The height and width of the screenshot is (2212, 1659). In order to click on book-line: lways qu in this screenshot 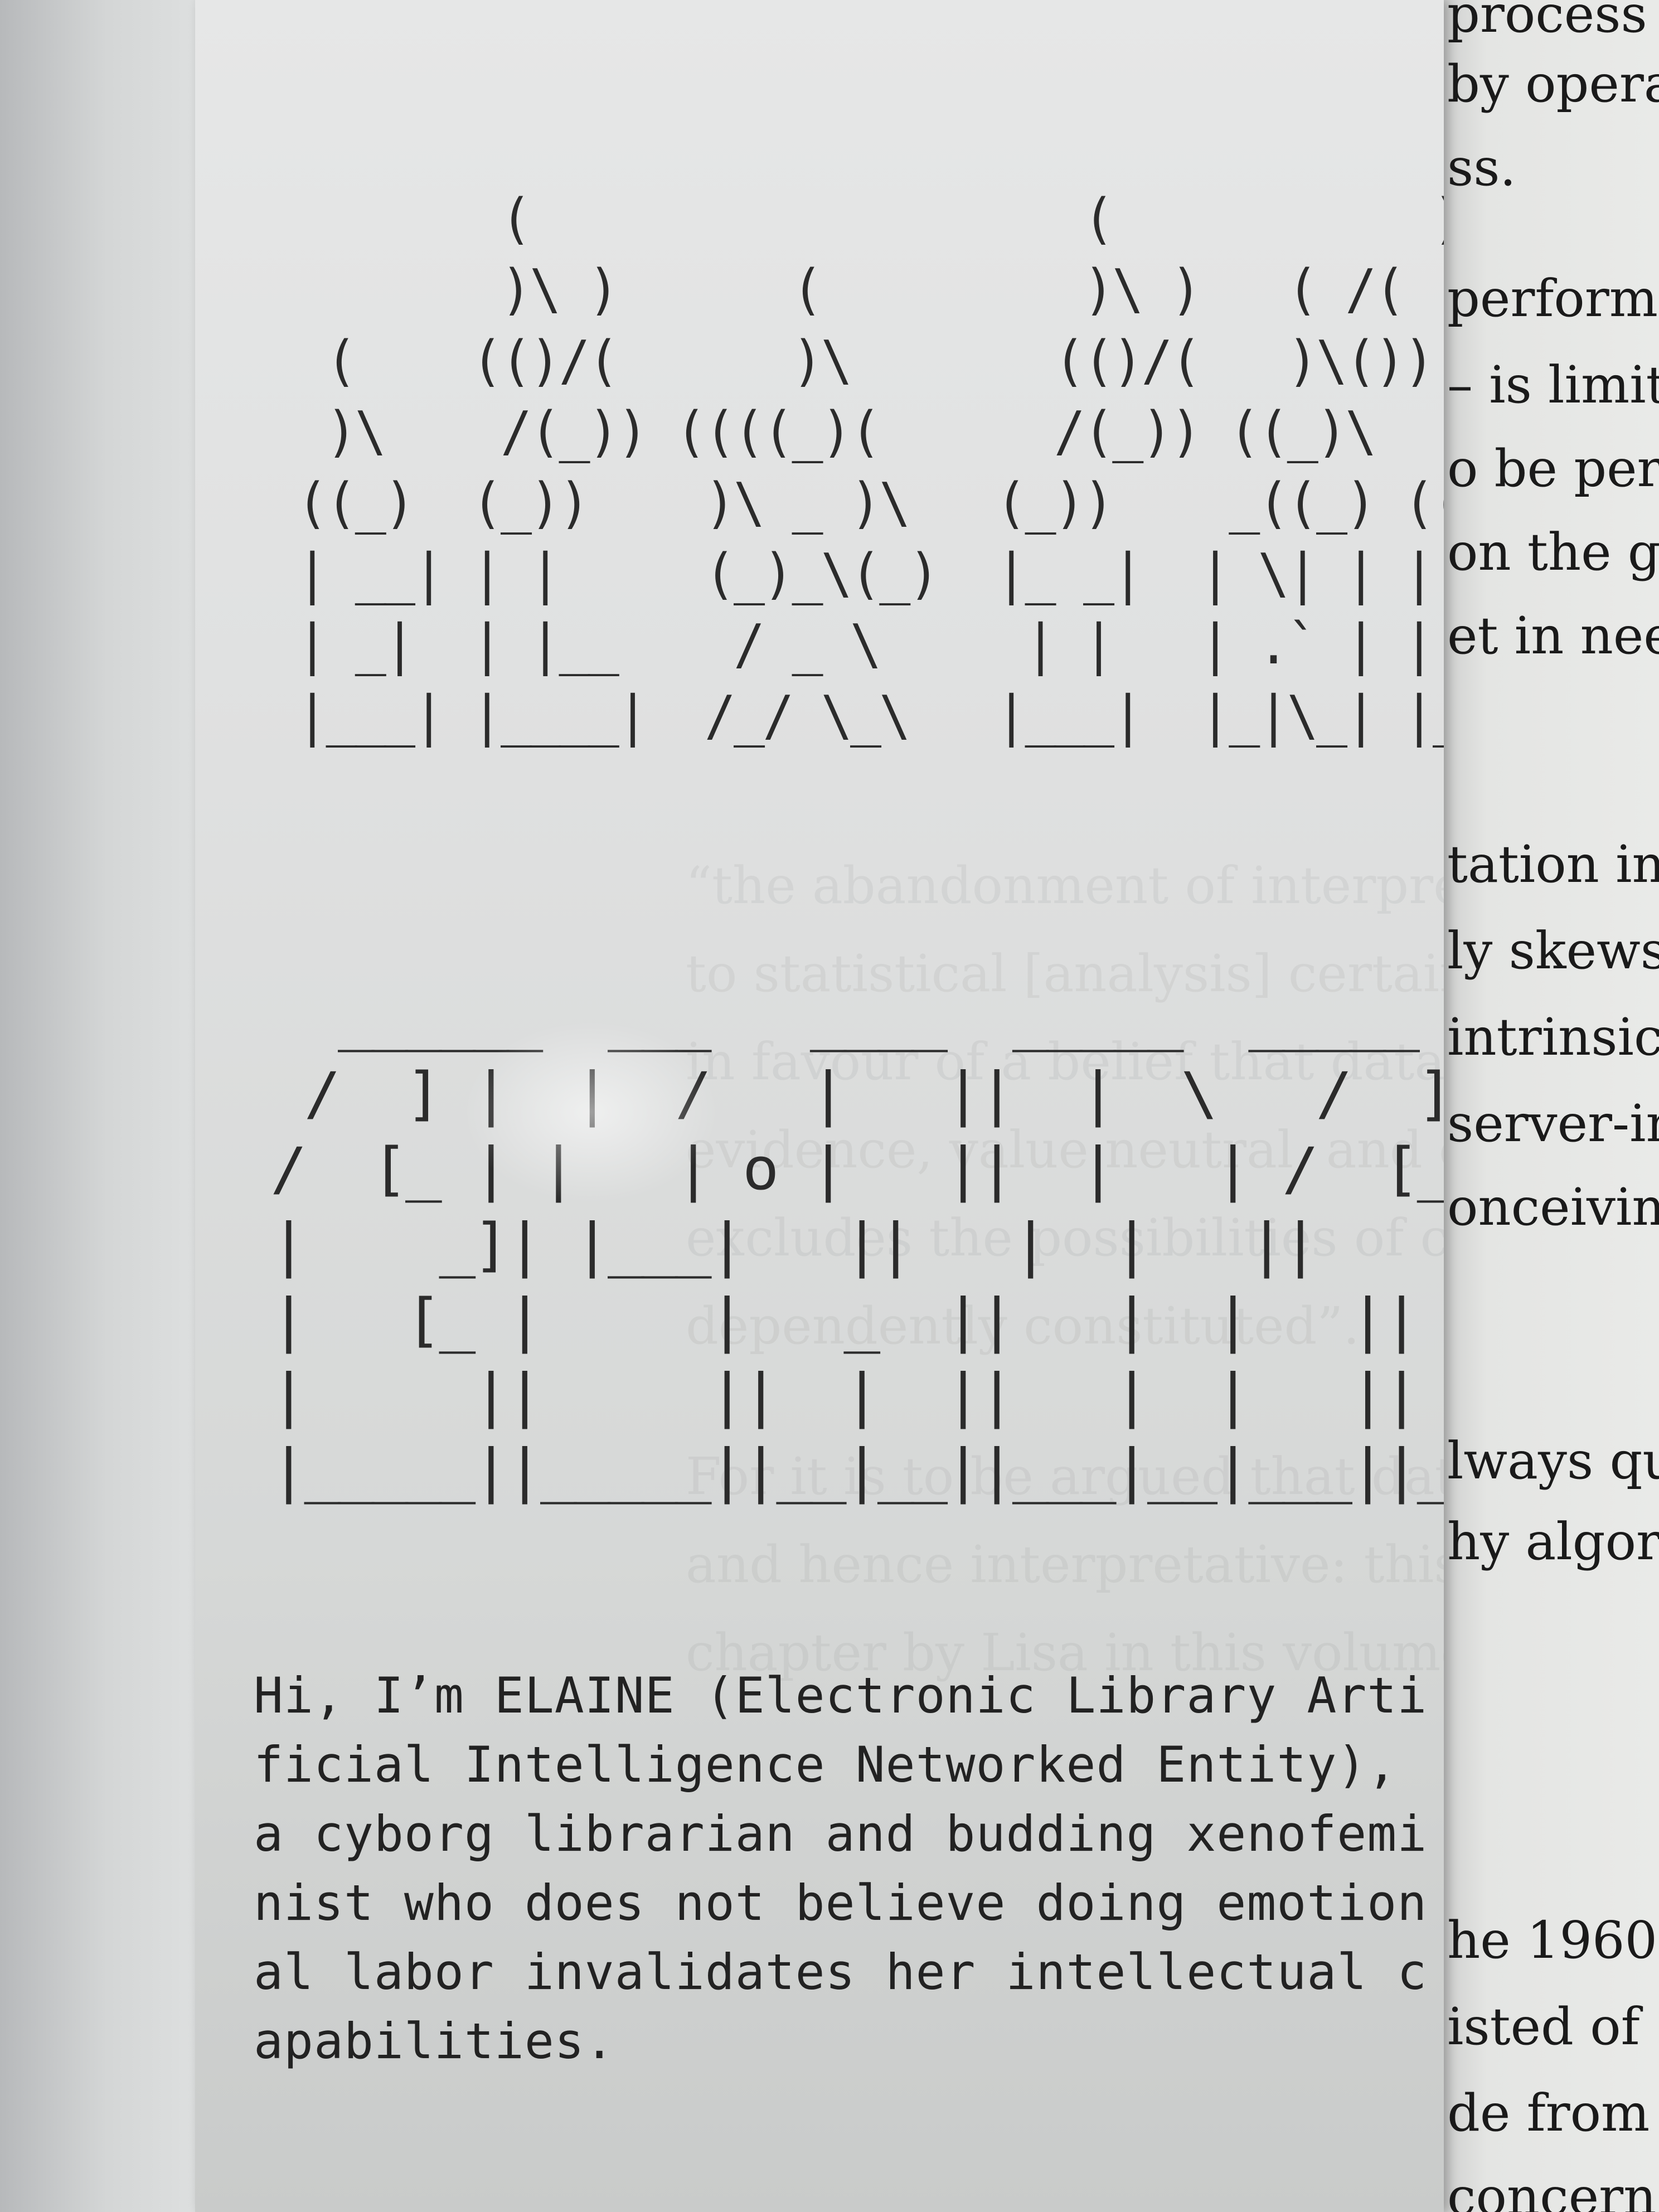, I will do `click(1553, 1461)`.